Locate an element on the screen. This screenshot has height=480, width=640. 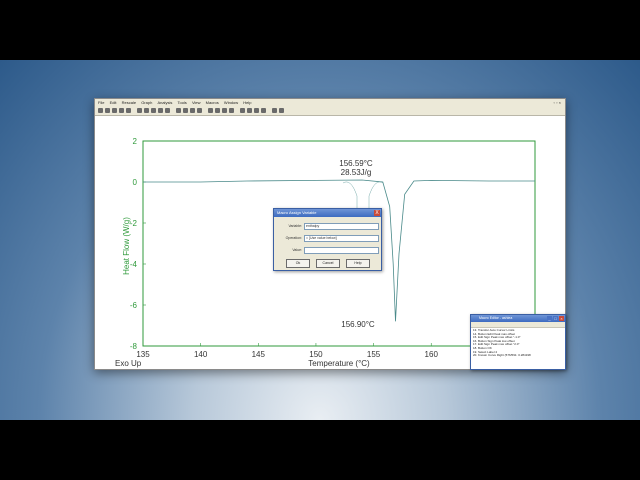
peak-temperature-label: 156.90°C is located at coordinates (358, 324).